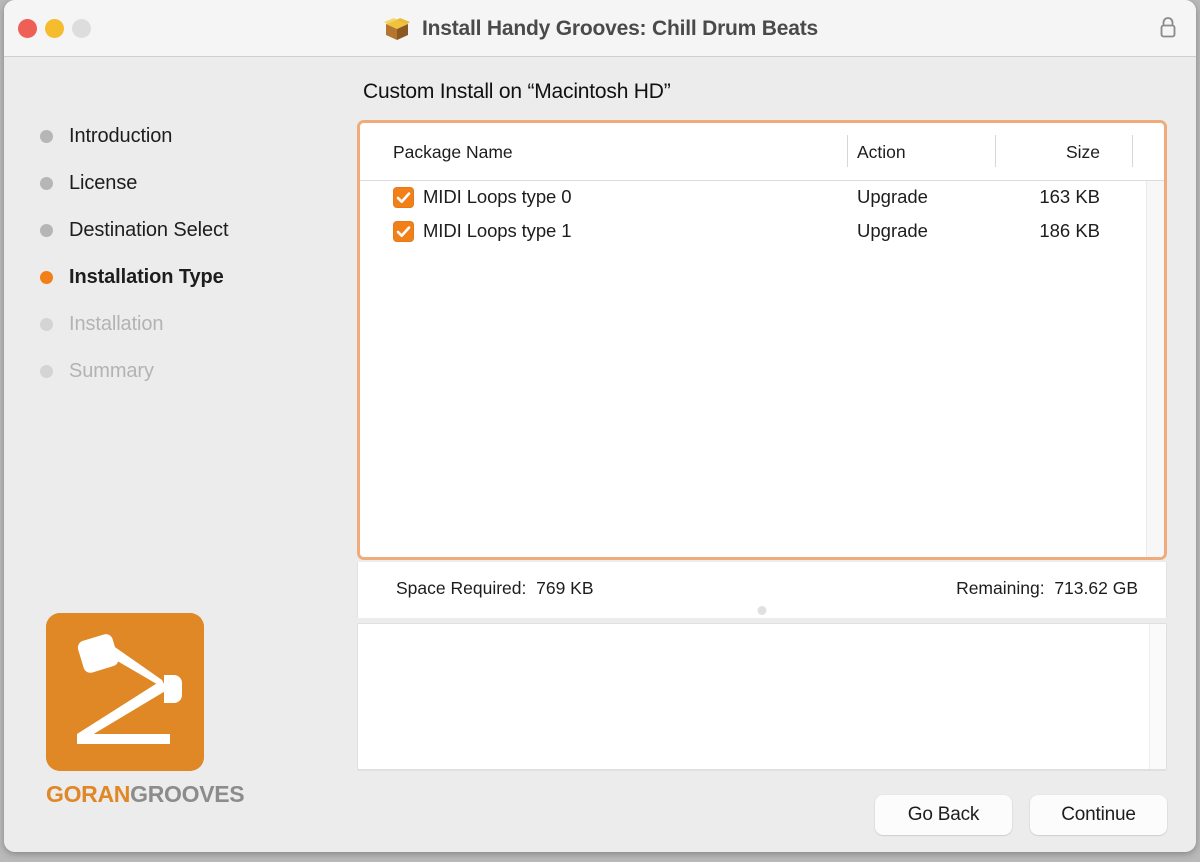 The height and width of the screenshot is (862, 1200). I want to click on footer-buttons: Go Back Continue, so click(1021, 815).